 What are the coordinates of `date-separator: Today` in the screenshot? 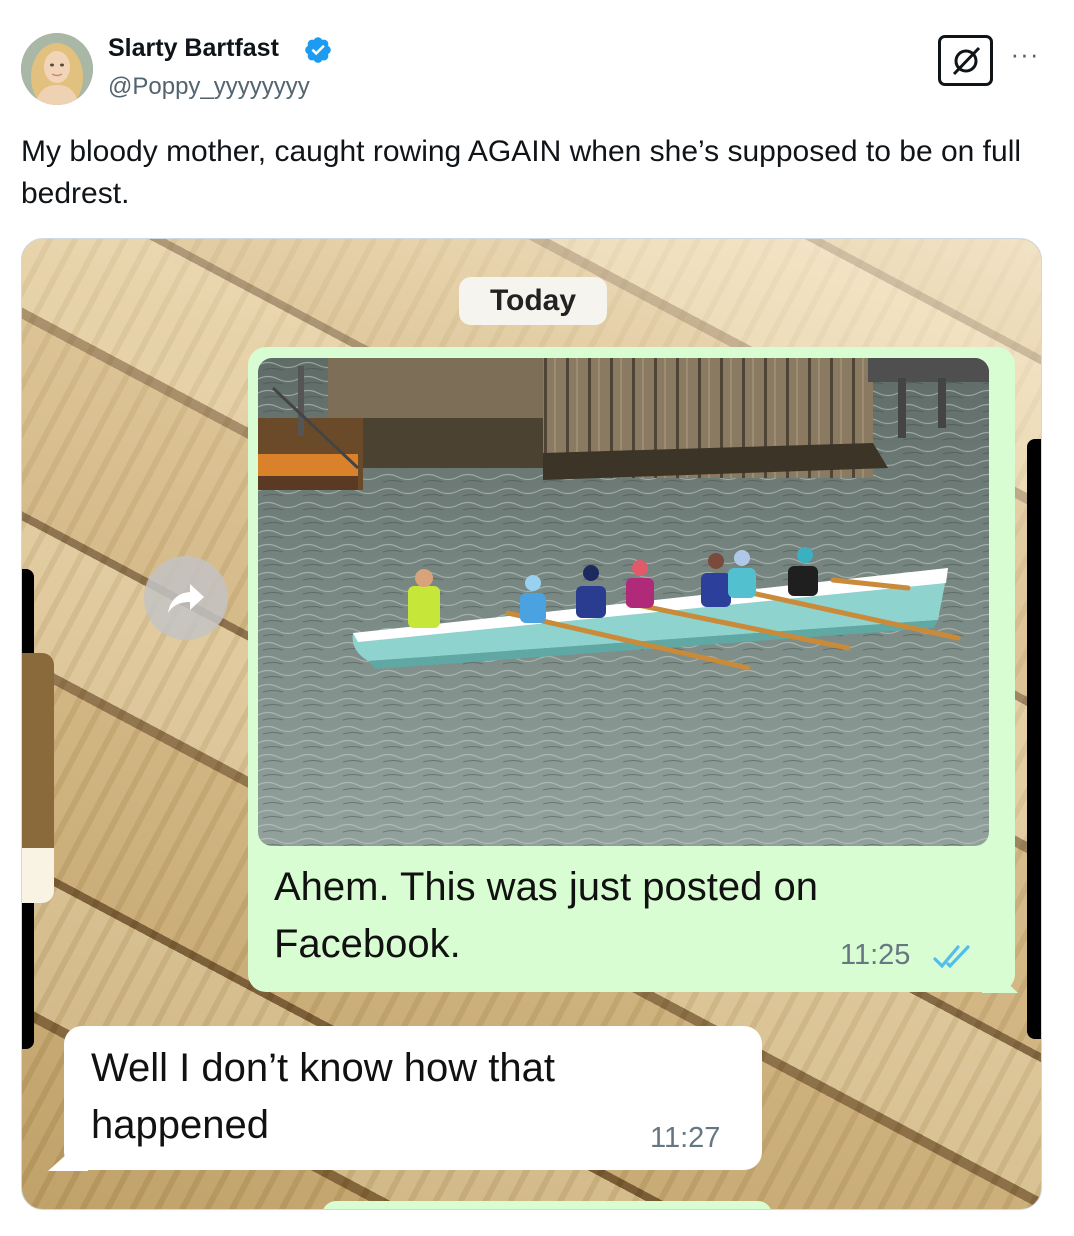 It's located at (533, 301).